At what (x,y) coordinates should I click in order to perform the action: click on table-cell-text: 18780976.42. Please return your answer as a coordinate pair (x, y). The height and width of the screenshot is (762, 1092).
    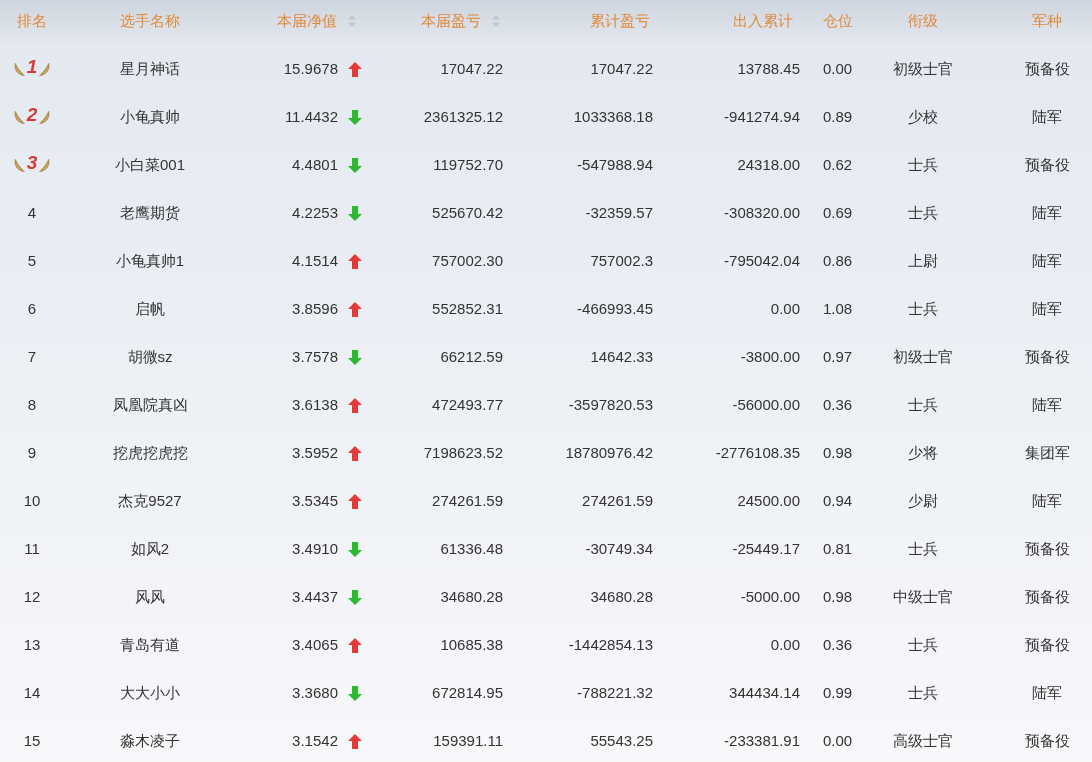
    Looking at the image, I should click on (609, 452).